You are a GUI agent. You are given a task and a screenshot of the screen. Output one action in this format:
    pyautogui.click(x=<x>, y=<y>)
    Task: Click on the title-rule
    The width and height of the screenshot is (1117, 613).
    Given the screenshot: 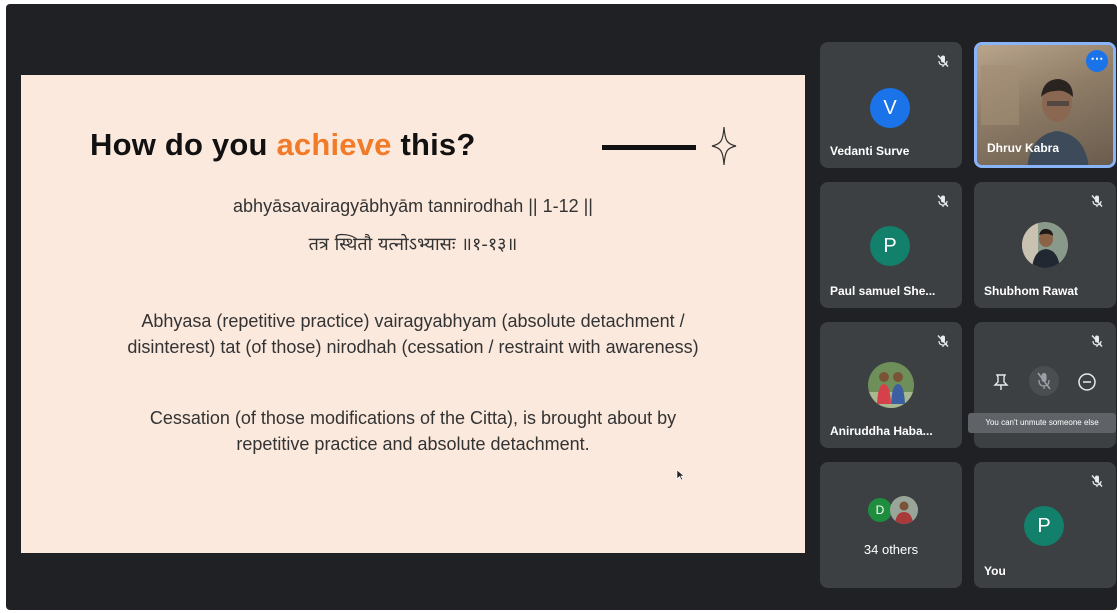 What is the action you would take?
    pyautogui.click(x=649, y=147)
    